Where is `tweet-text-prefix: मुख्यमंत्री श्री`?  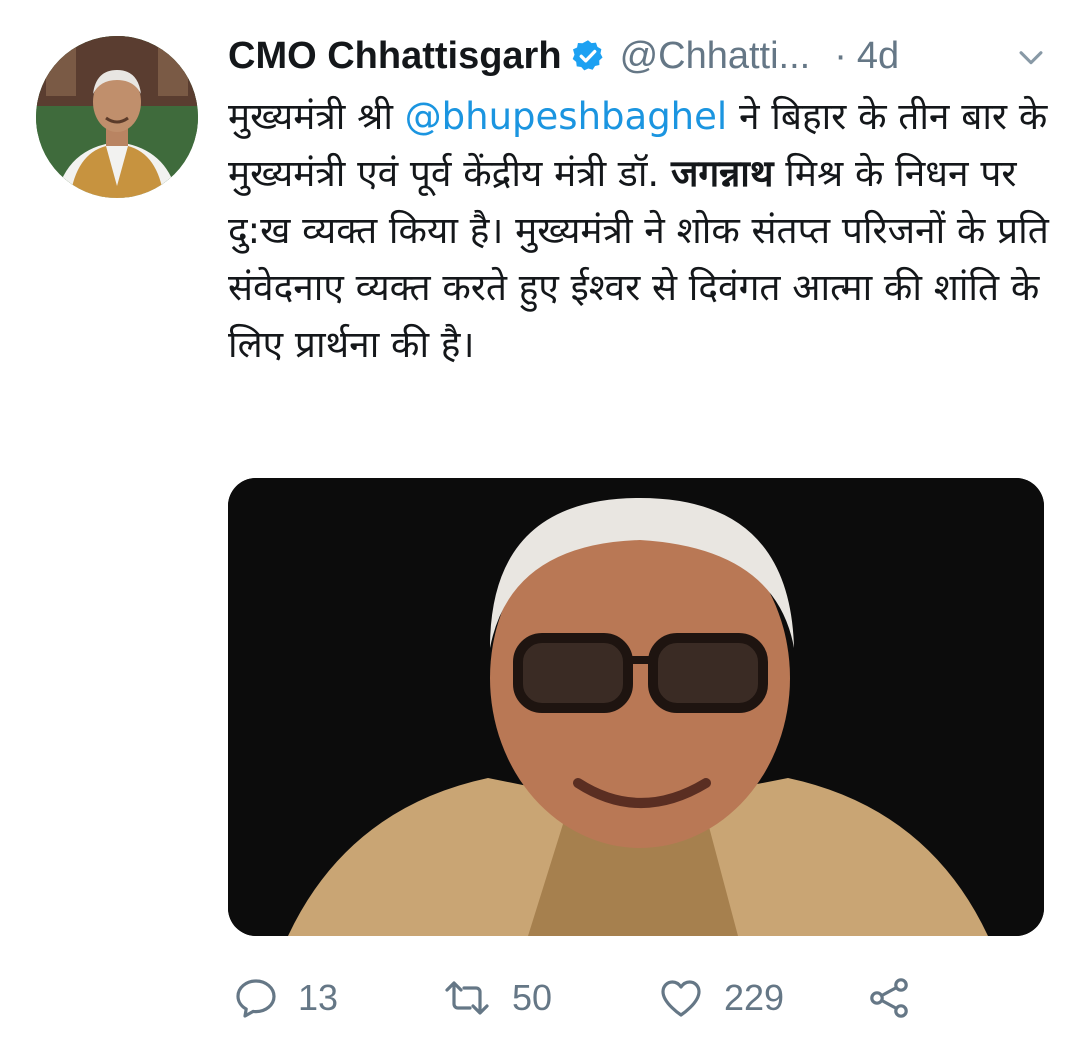 tweet-text-prefix: मुख्यमंत्री श्री is located at coordinates (316, 116).